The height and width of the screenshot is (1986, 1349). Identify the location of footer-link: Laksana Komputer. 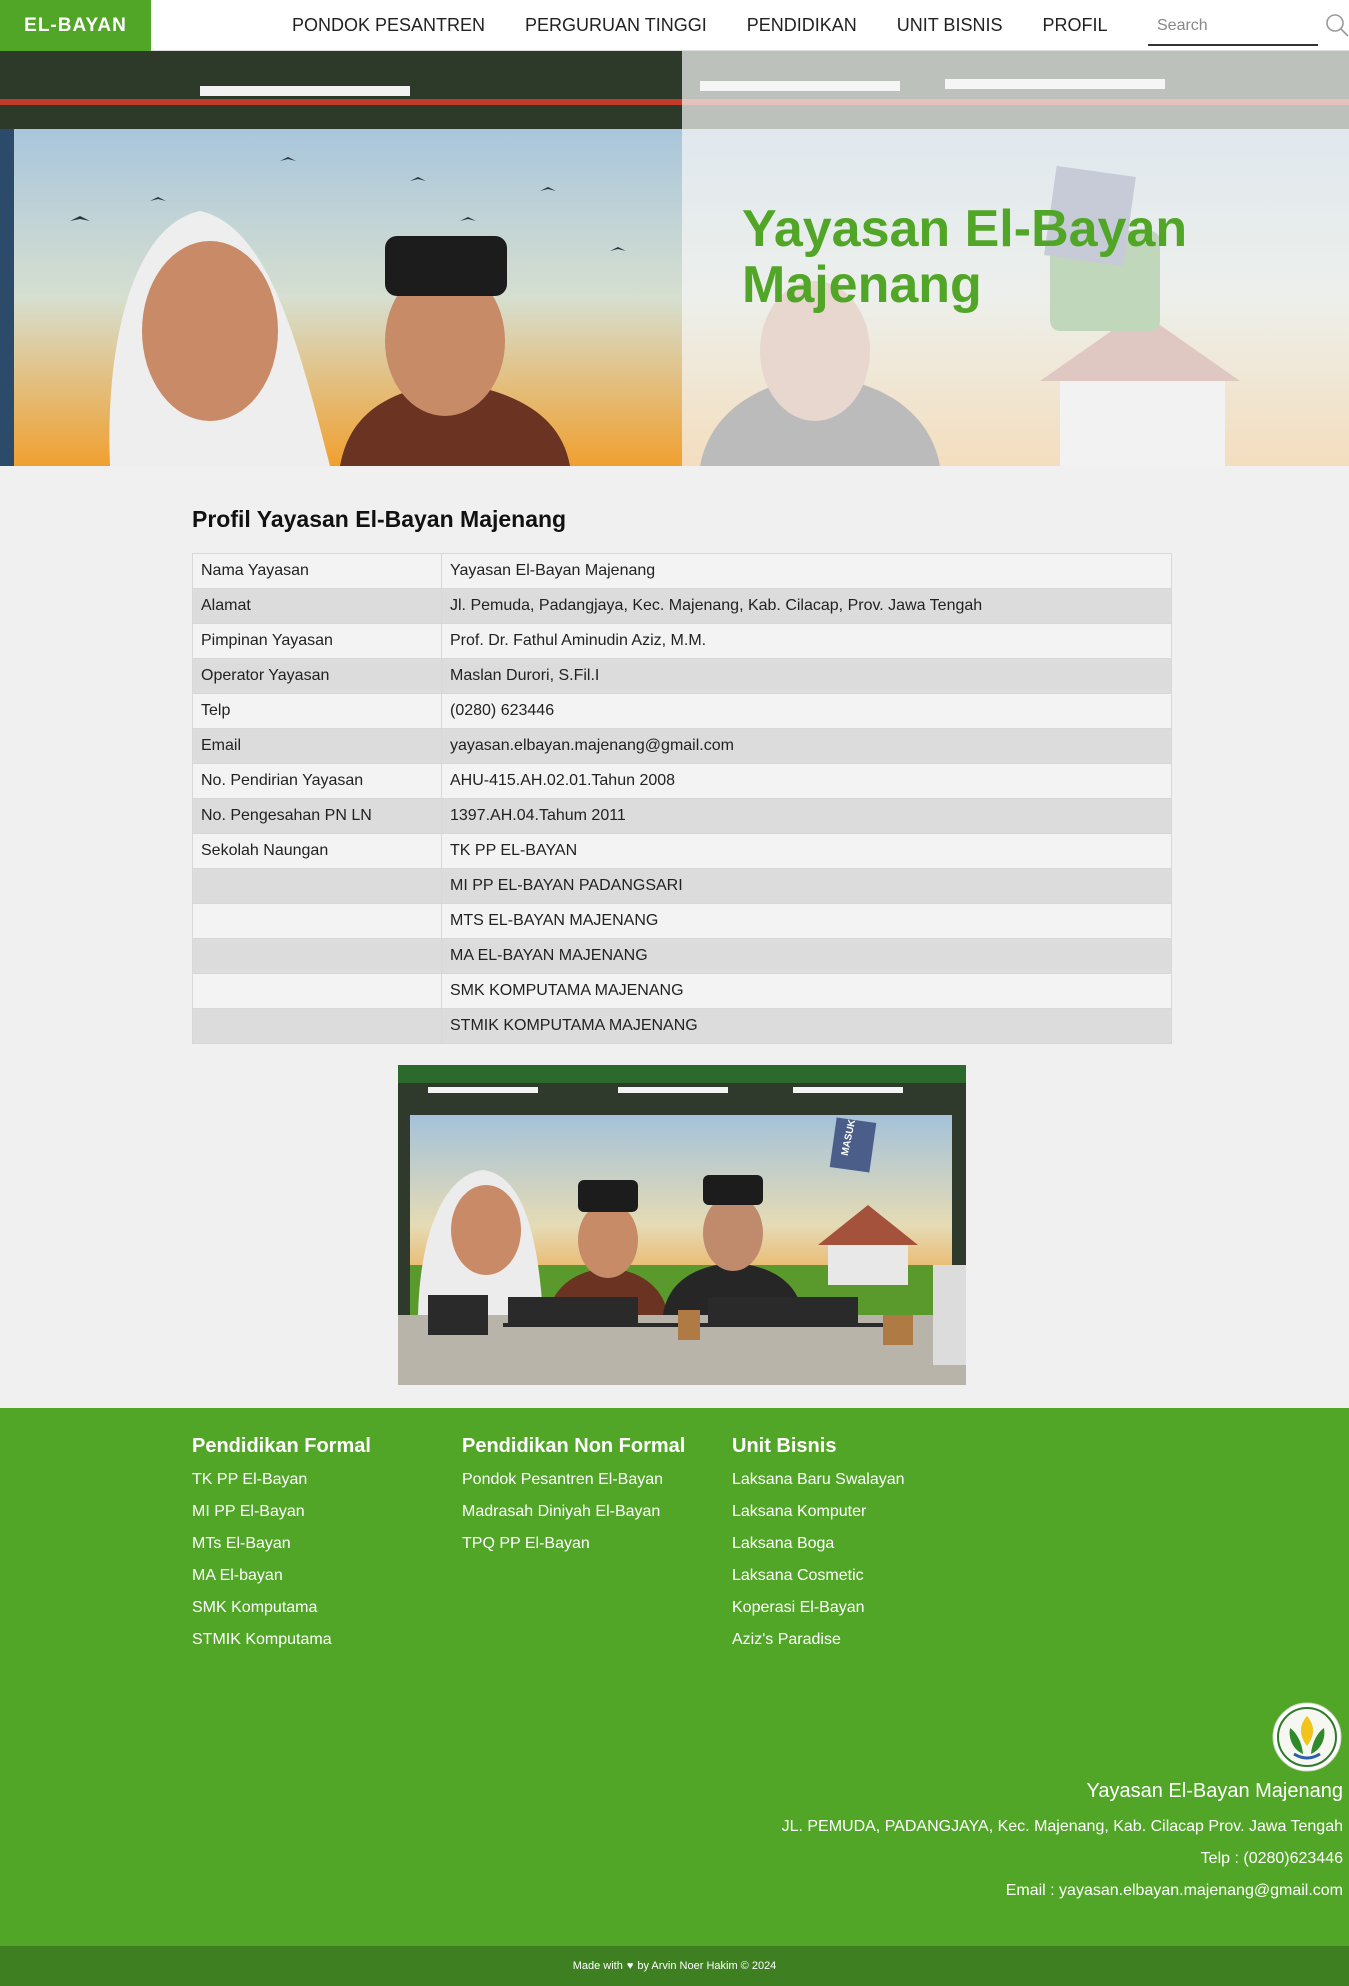
(818, 1519).